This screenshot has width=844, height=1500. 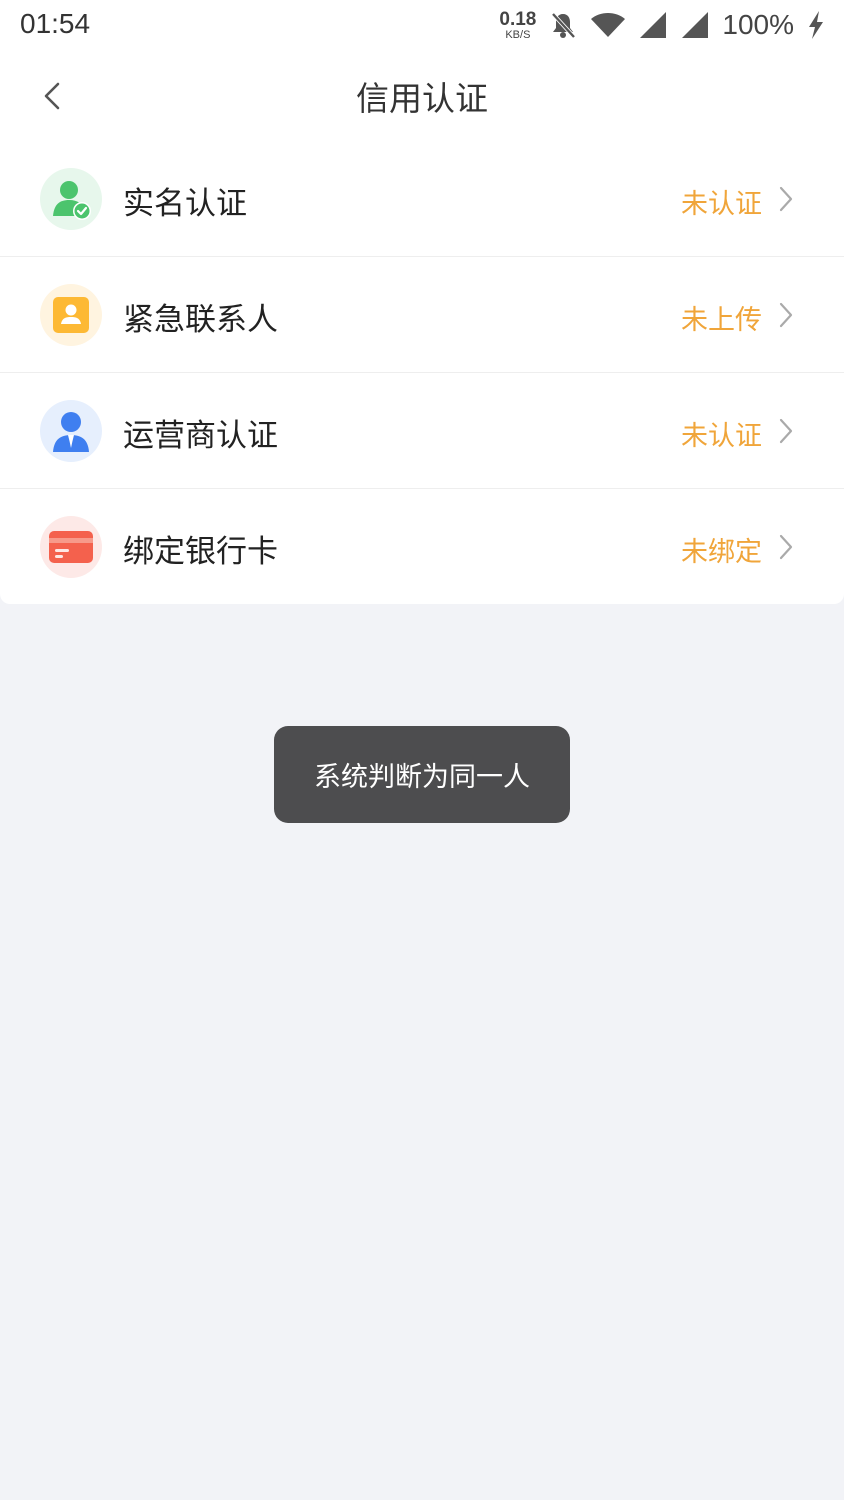 What do you see at coordinates (422, 25) in the screenshot?
I see `status-bar: 01:54 0.18 KB/S 100%` at bounding box center [422, 25].